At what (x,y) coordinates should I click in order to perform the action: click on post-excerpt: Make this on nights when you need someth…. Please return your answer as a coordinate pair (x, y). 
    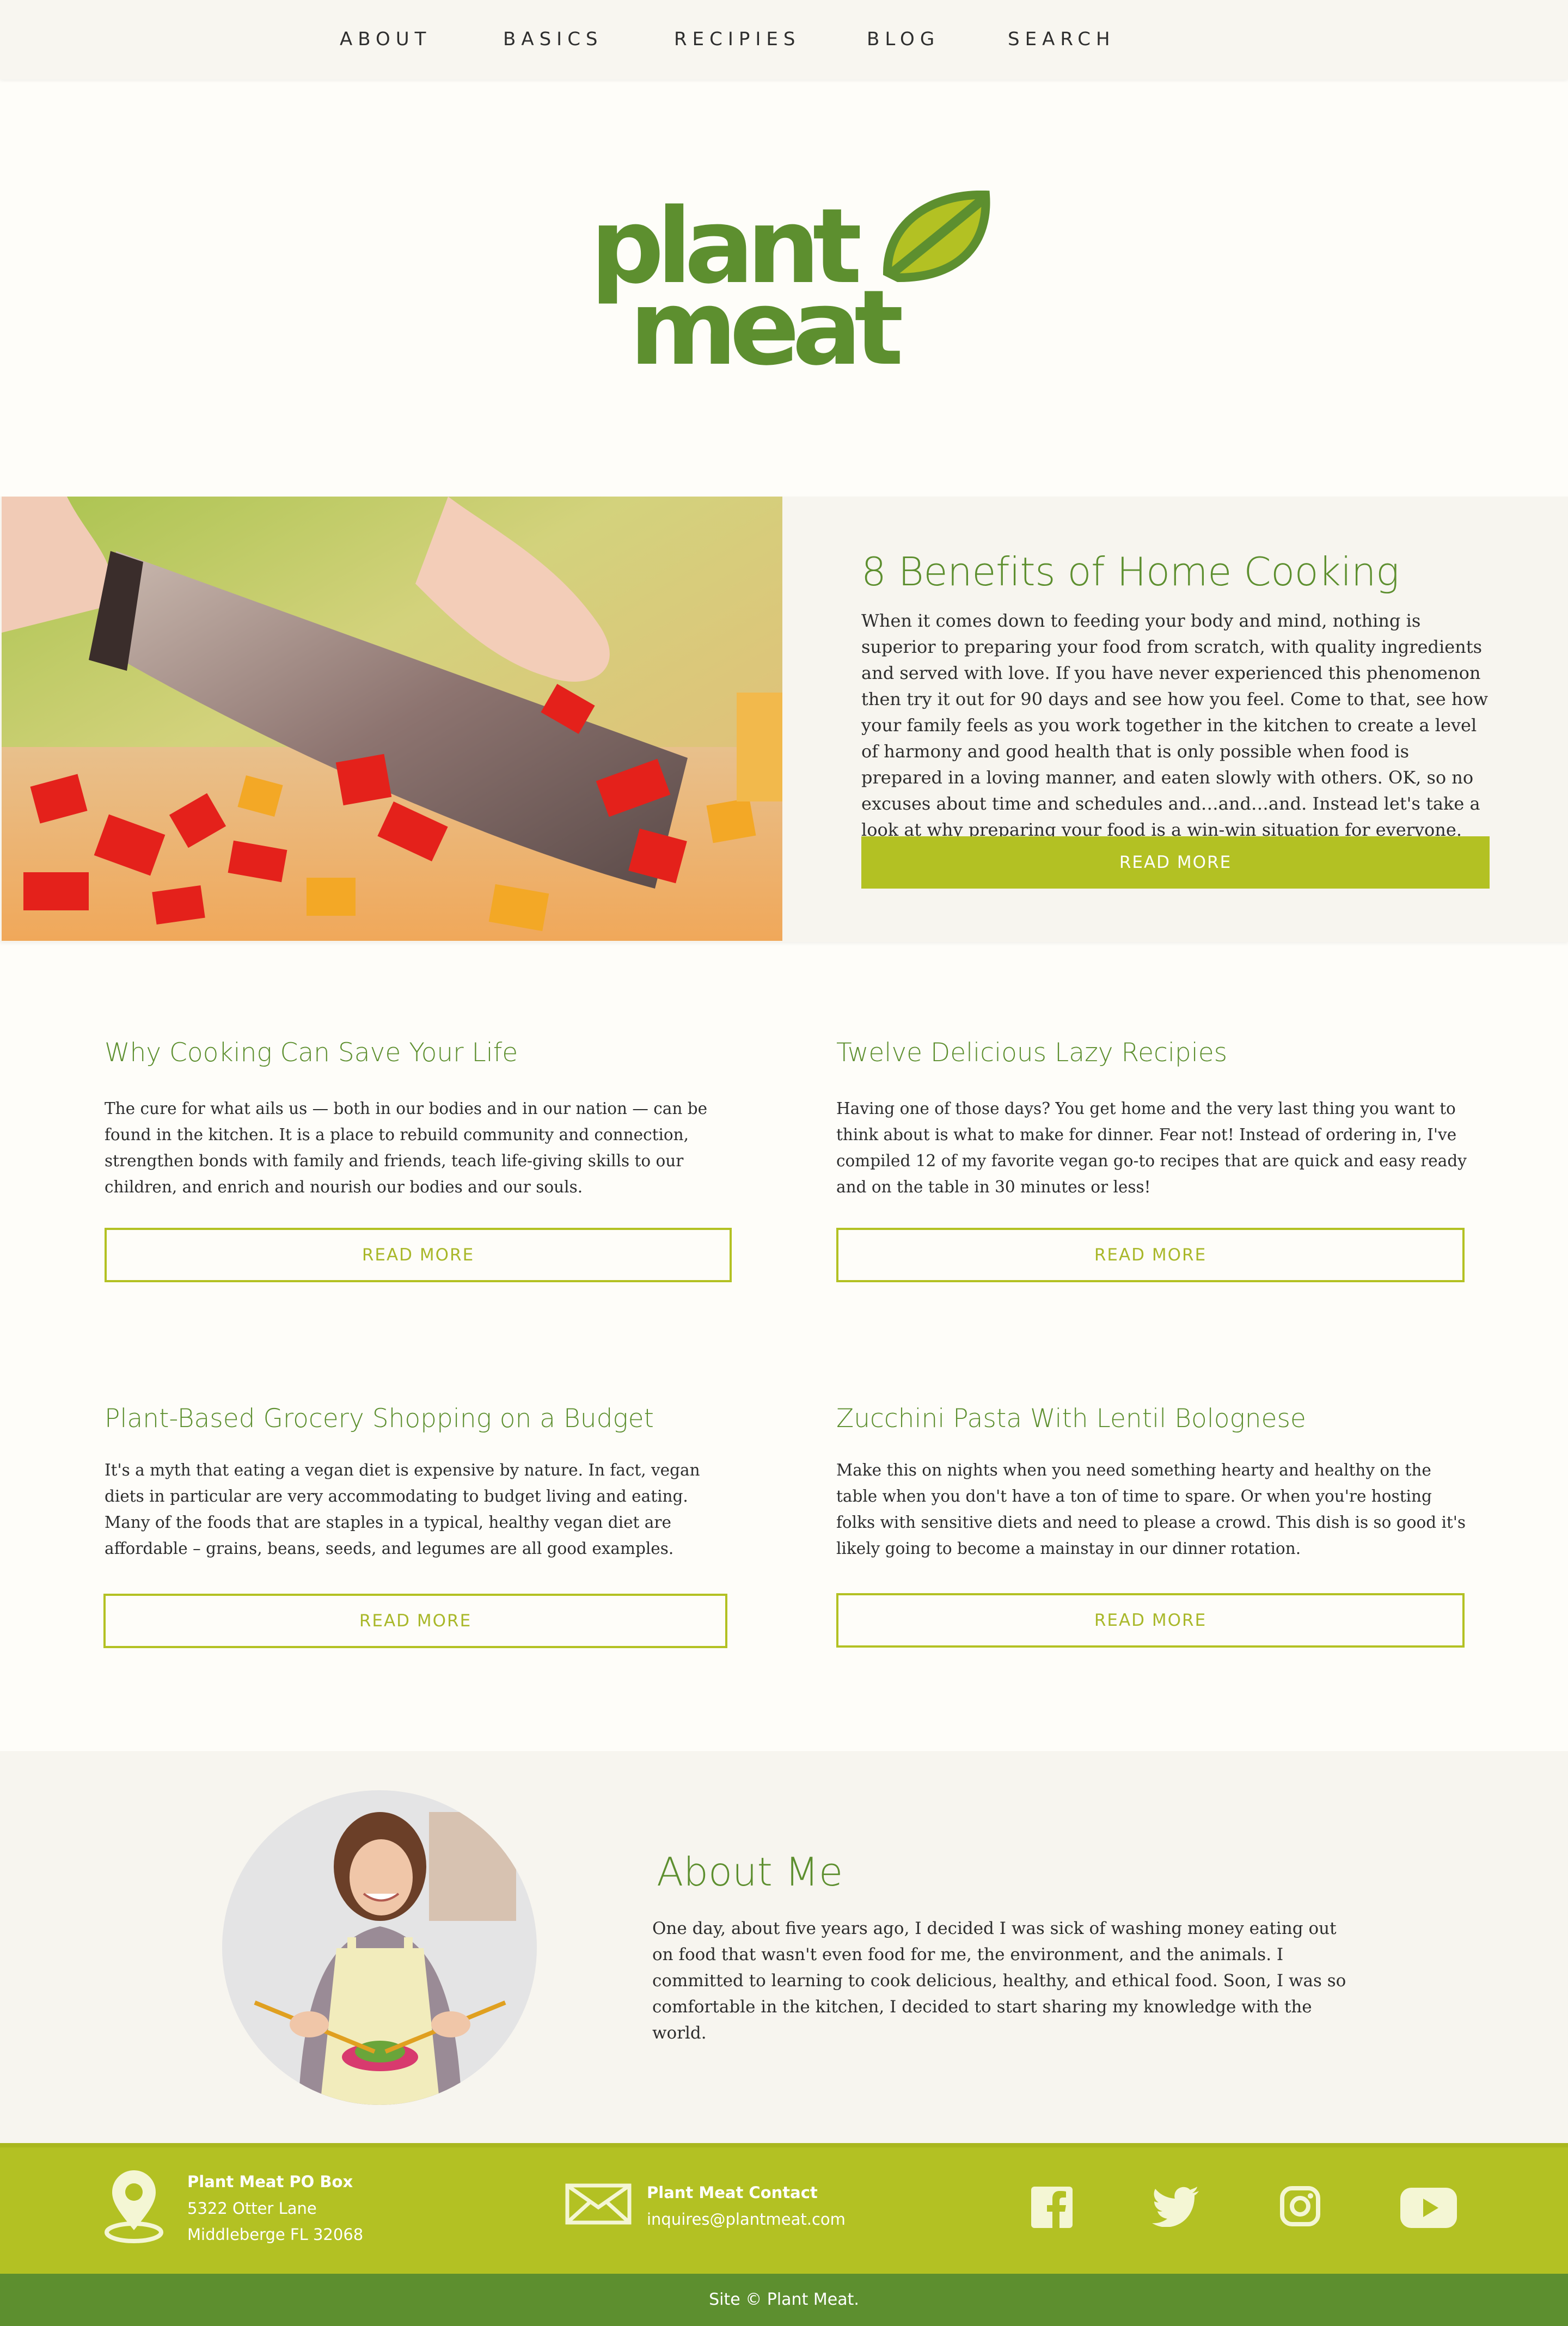
    Looking at the image, I should click on (1151, 1509).